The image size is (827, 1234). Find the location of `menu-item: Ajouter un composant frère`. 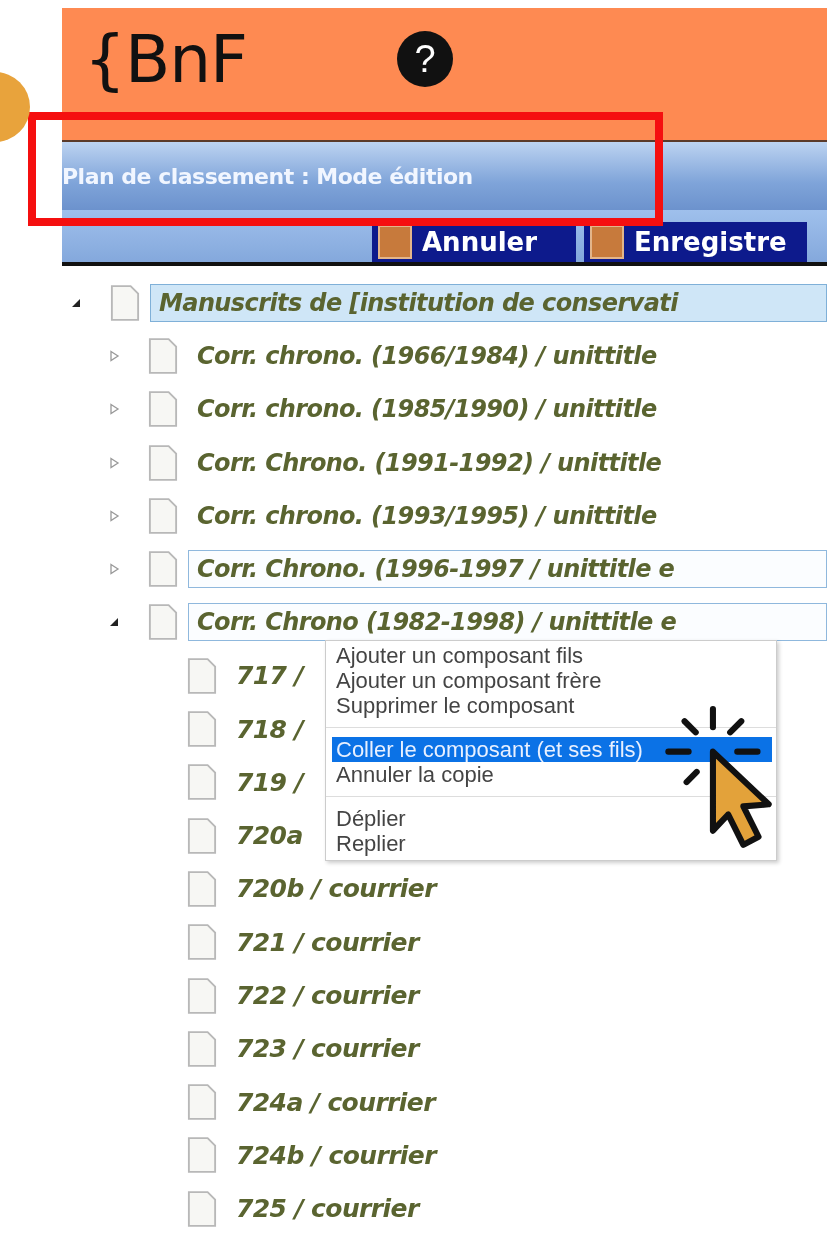

menu-item: Ajouter un composant frère is located at coordinates (552, 680).